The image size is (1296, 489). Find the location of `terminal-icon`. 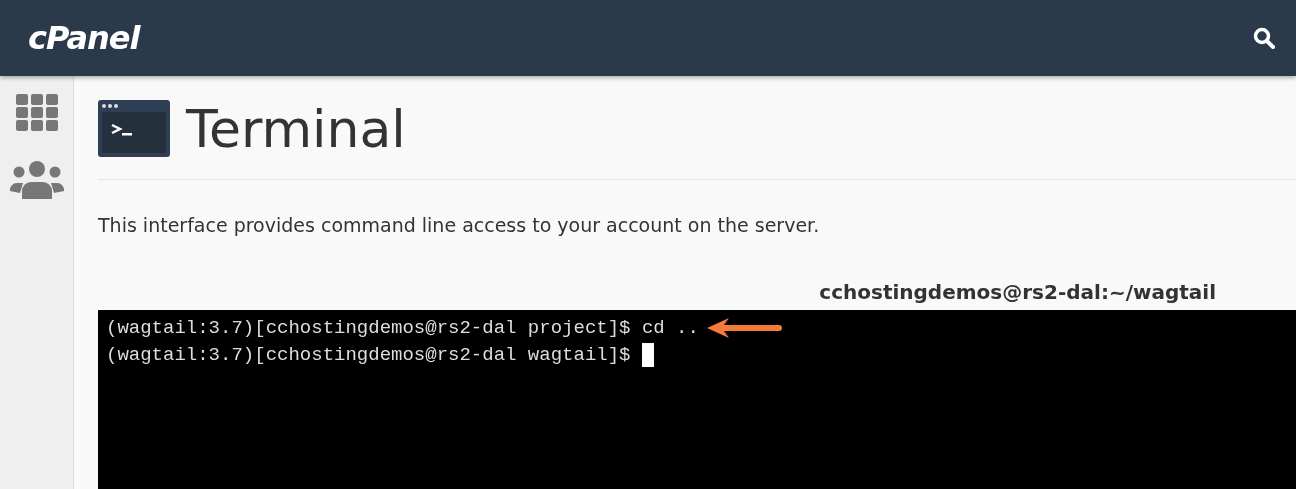

terminal-icon is located at coordinates (134, 128).